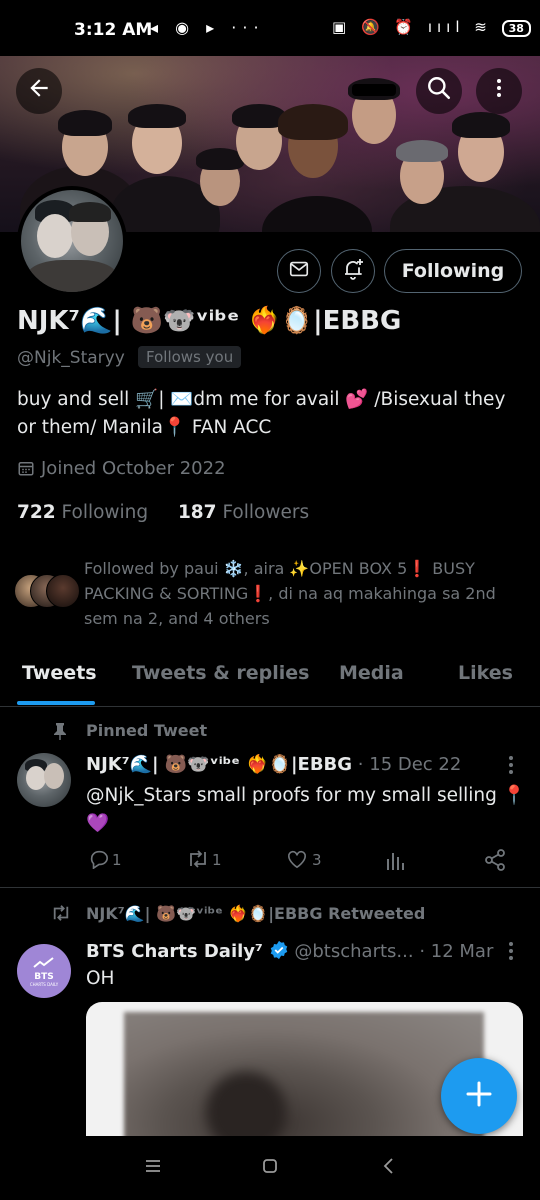 Image resolution: width=540 pixels, height=1200 pixels. Describe the element at coordinates (255, 913) in the screenshot. I see `retweeted-by-label: NJK⁷🌊| 🐻🐨ᵛⁱᵇᵉ ❤️‍🔥🪞|EBBG Retweeted` at that location.